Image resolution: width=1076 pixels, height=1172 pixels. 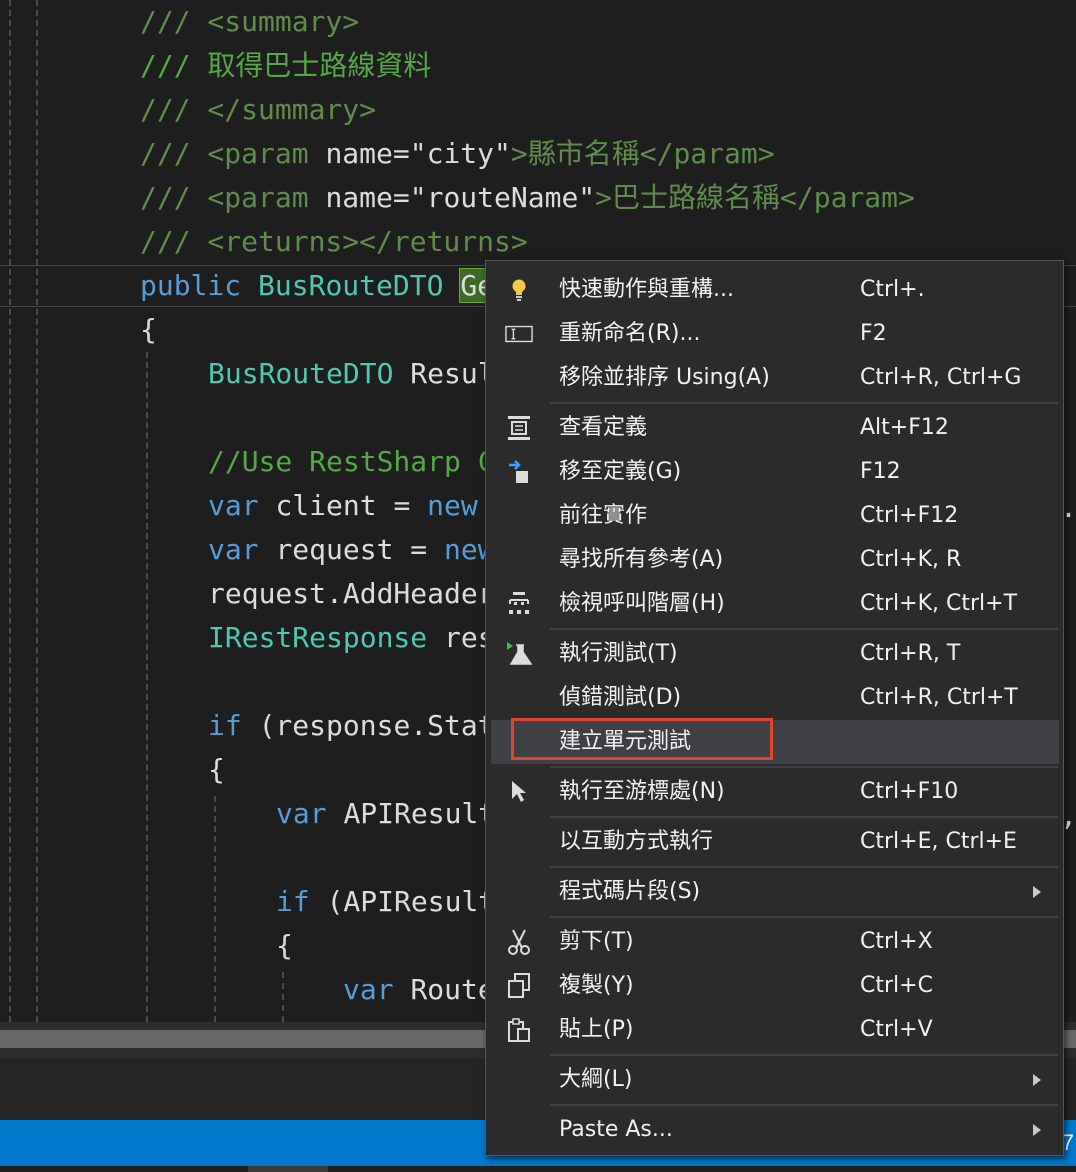 What do you see at coordinates (896, 941) in the screenshot?
I see `menu-item-shortcut: Ctrl+X` at bounding box center [896, 941].